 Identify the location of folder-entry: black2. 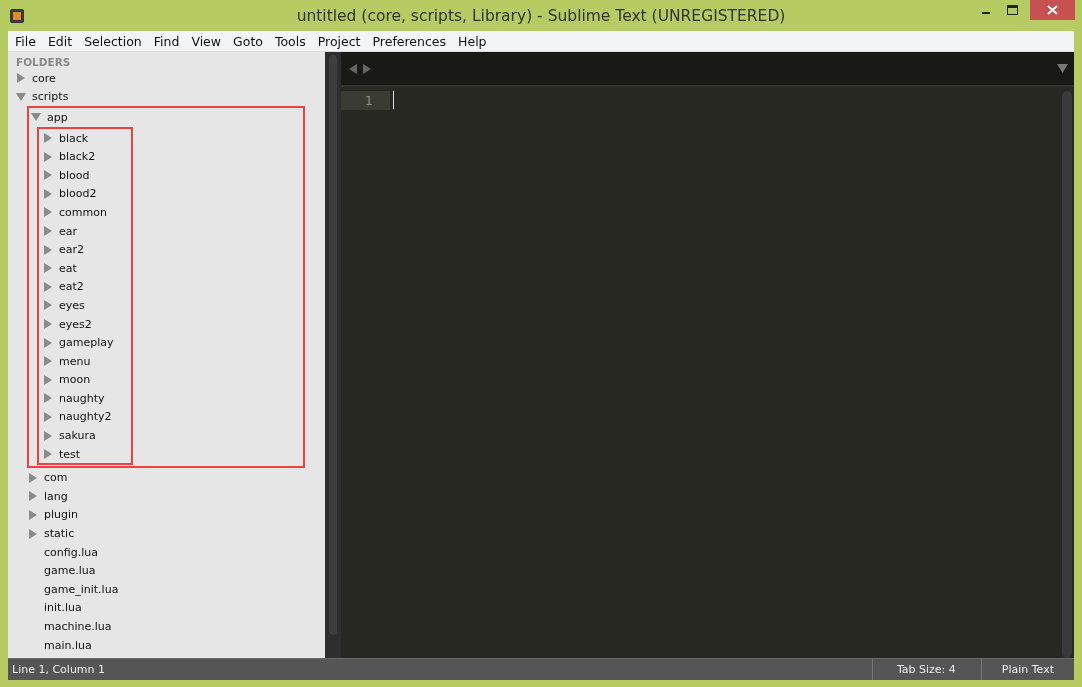
(77, 157).